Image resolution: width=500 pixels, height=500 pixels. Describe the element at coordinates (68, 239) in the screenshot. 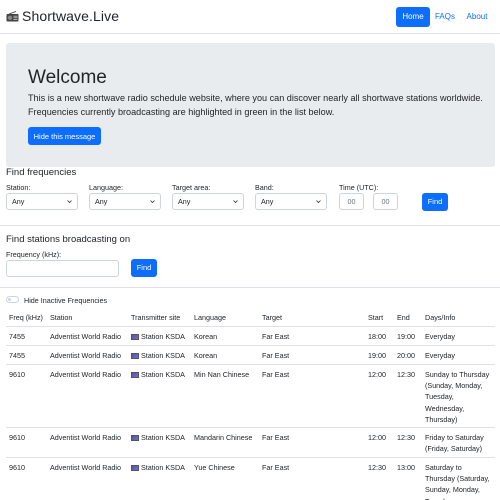

I see `find-stations-title: Find stations broadcasting on` at that location.